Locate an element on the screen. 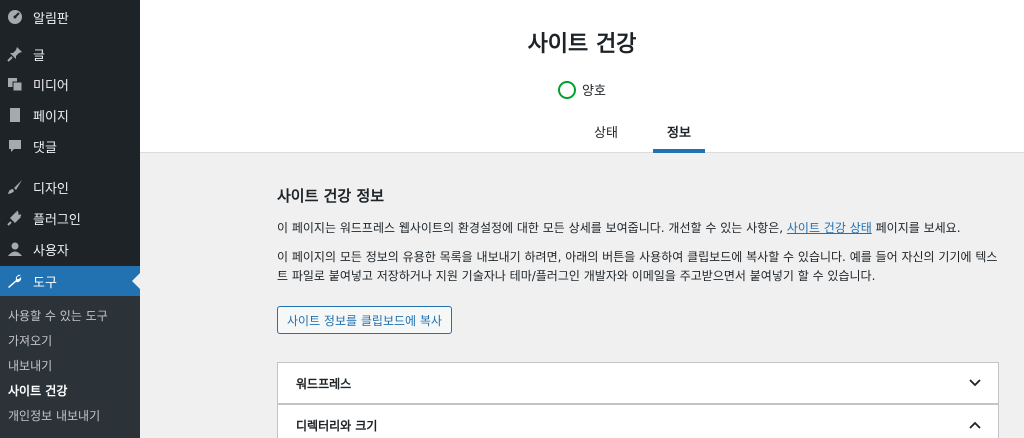  tab-info: 정보 is located at coordinates (679, 133).